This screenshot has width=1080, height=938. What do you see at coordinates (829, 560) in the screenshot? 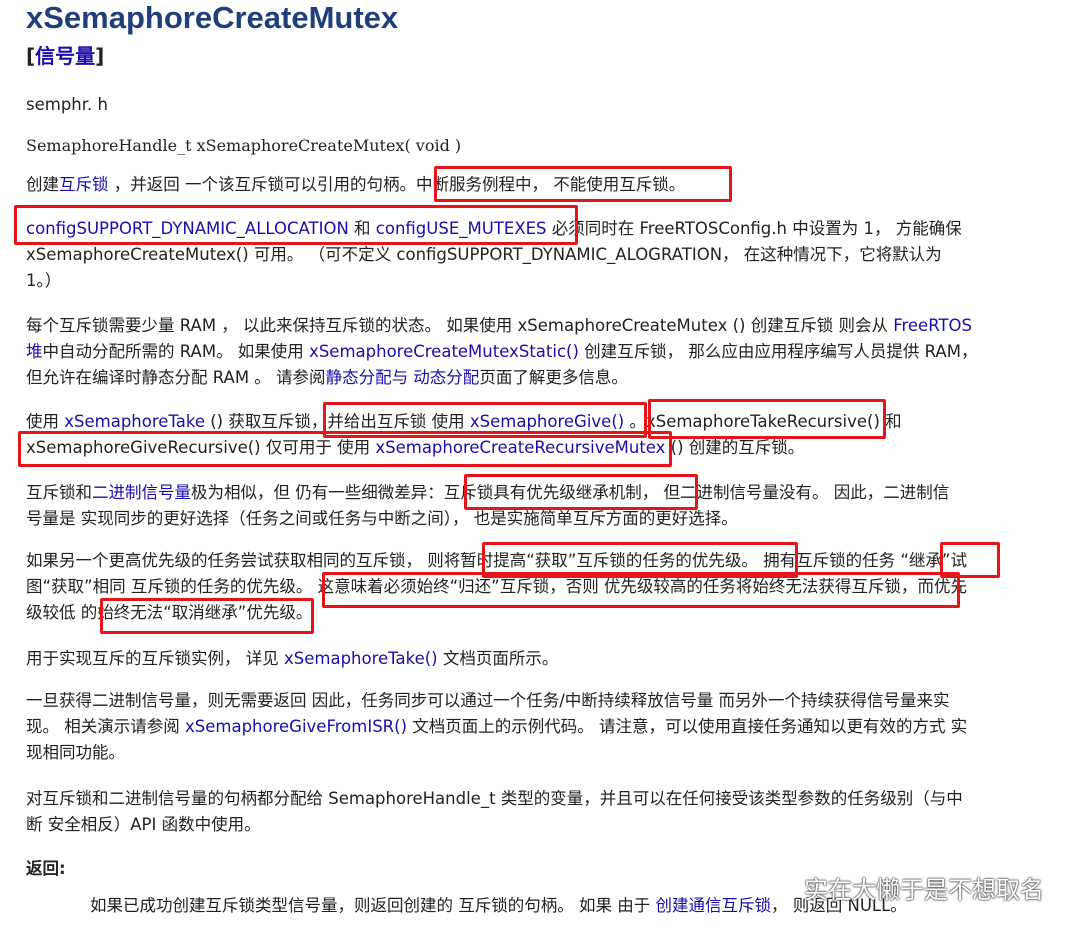
I see `text: 拥有互斥锁的任务` at bounding box center [829, 560].